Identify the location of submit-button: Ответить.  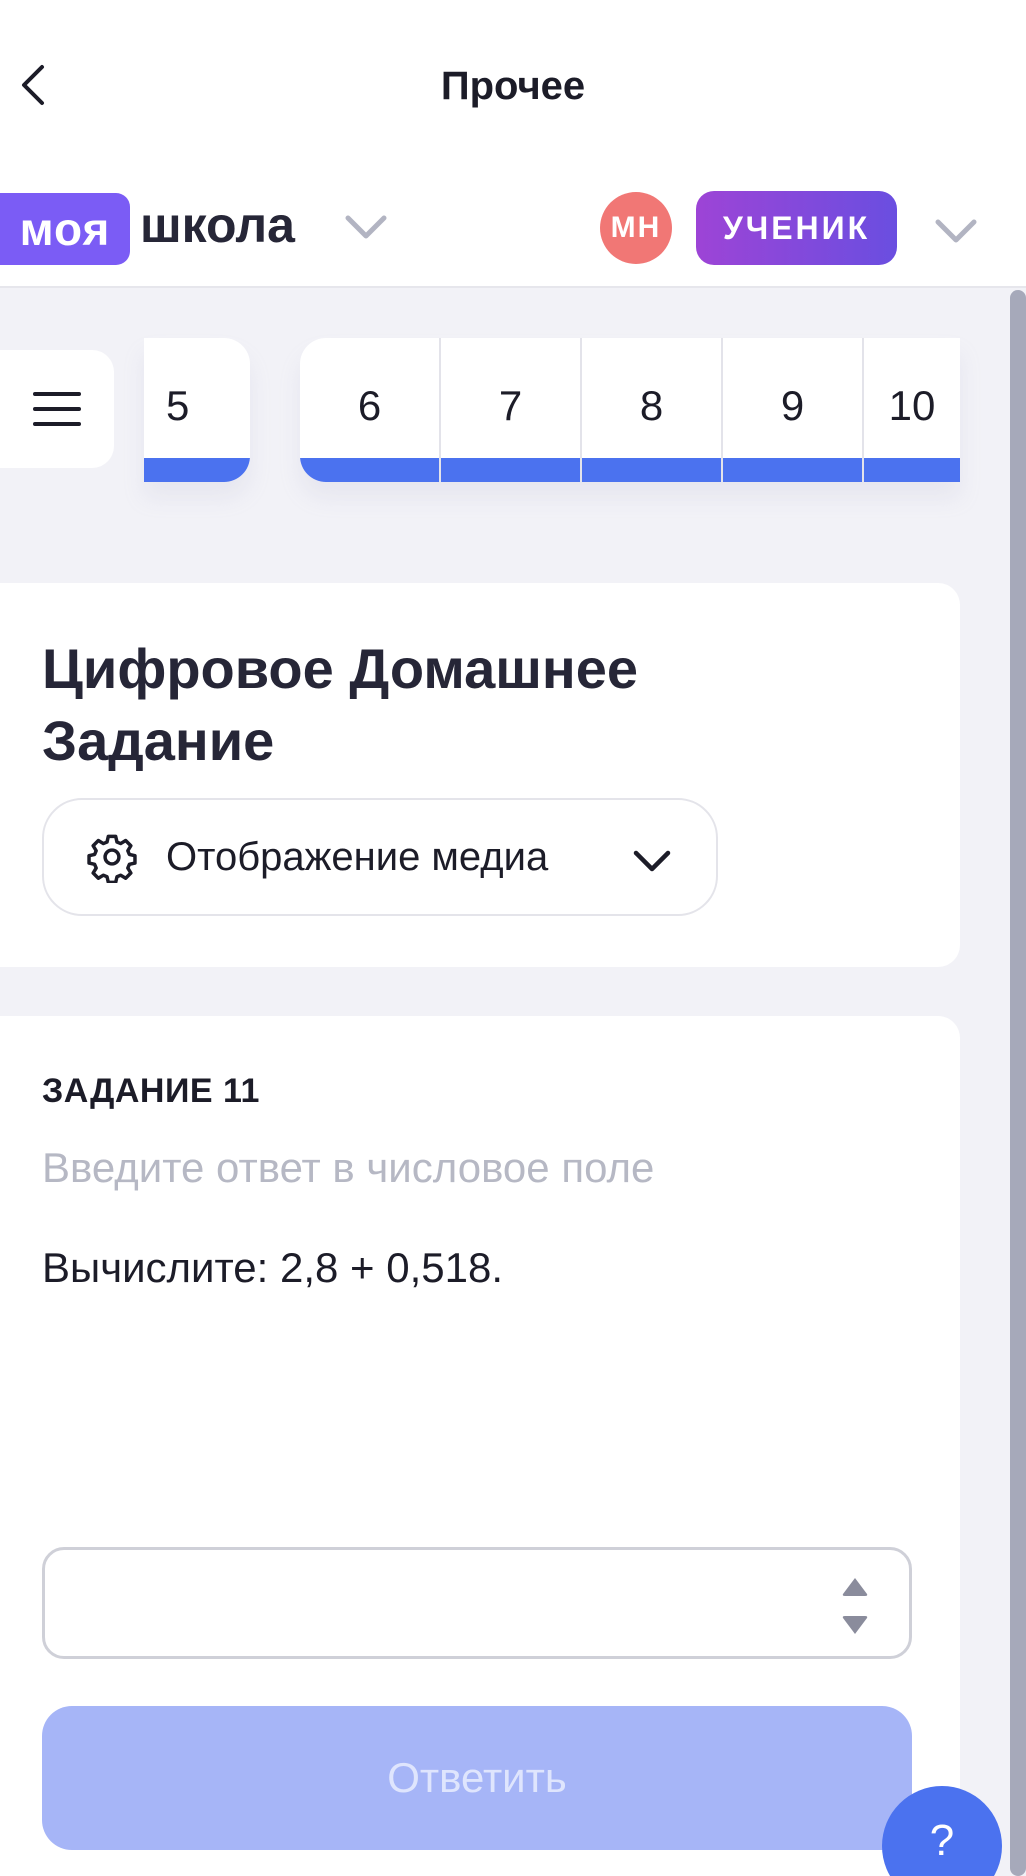
(477, 1778).